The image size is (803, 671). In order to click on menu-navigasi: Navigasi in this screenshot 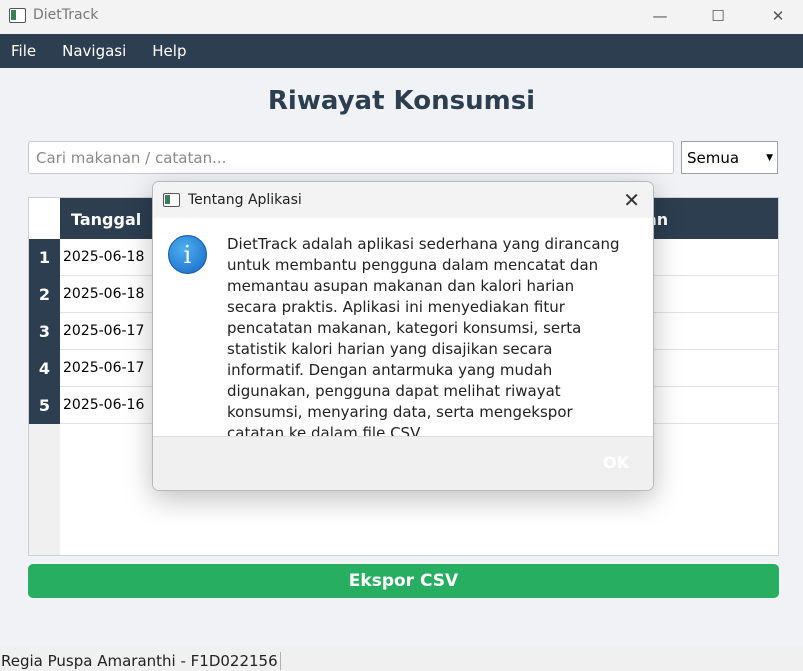, I will do `click(94, 51)`.